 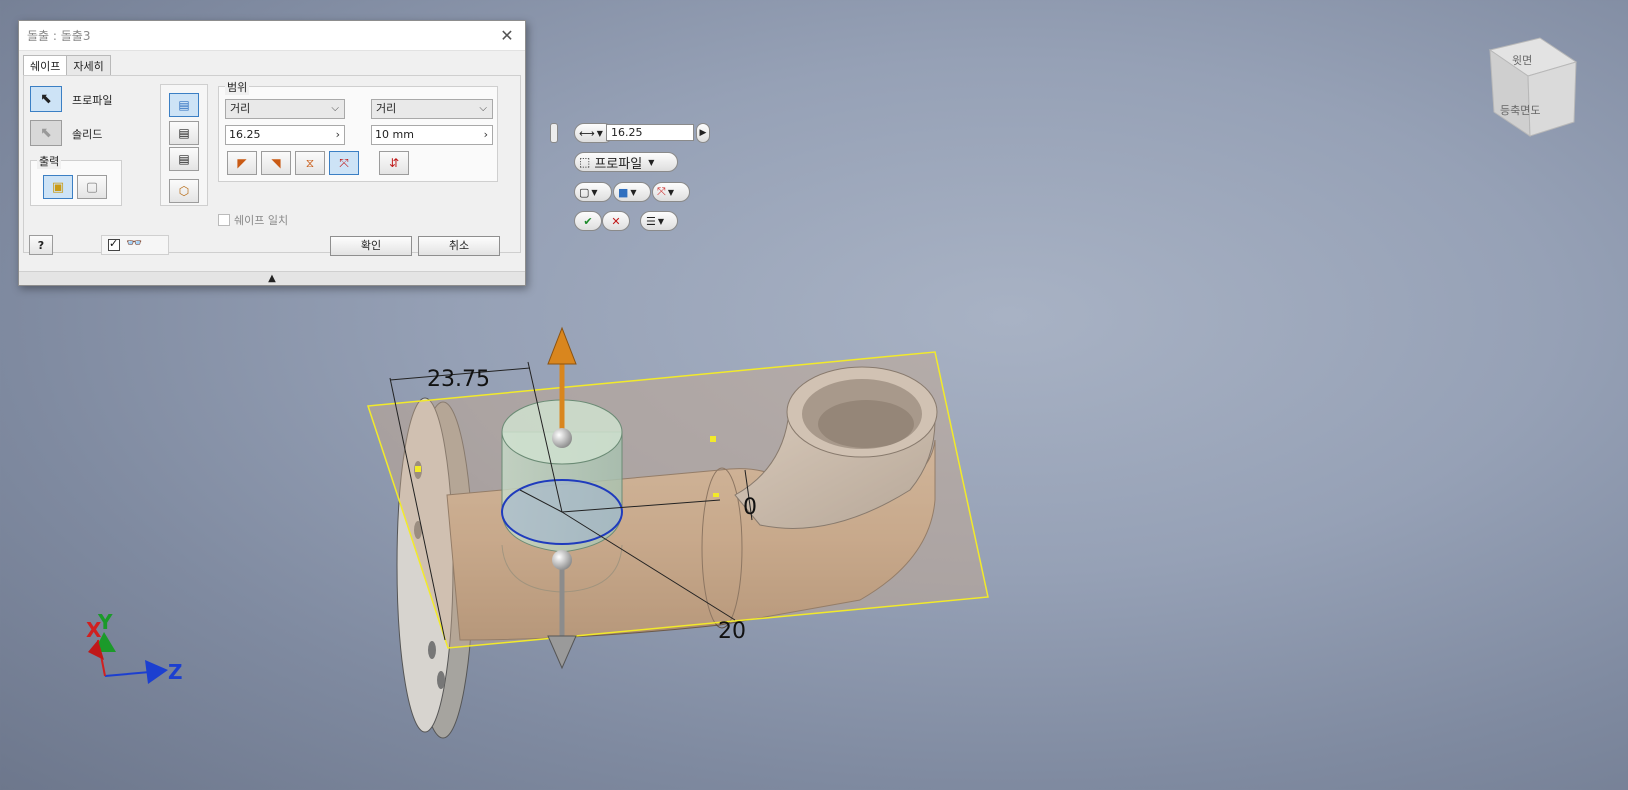 I want to click on extrude-dialog: 돌출 : 돌출3 ✕ 쉐이프 자세히 ⬉ 프로파일 ⬉ 솔리드 출력 ▣ ▢ ▤, so click(x=272, y=153).